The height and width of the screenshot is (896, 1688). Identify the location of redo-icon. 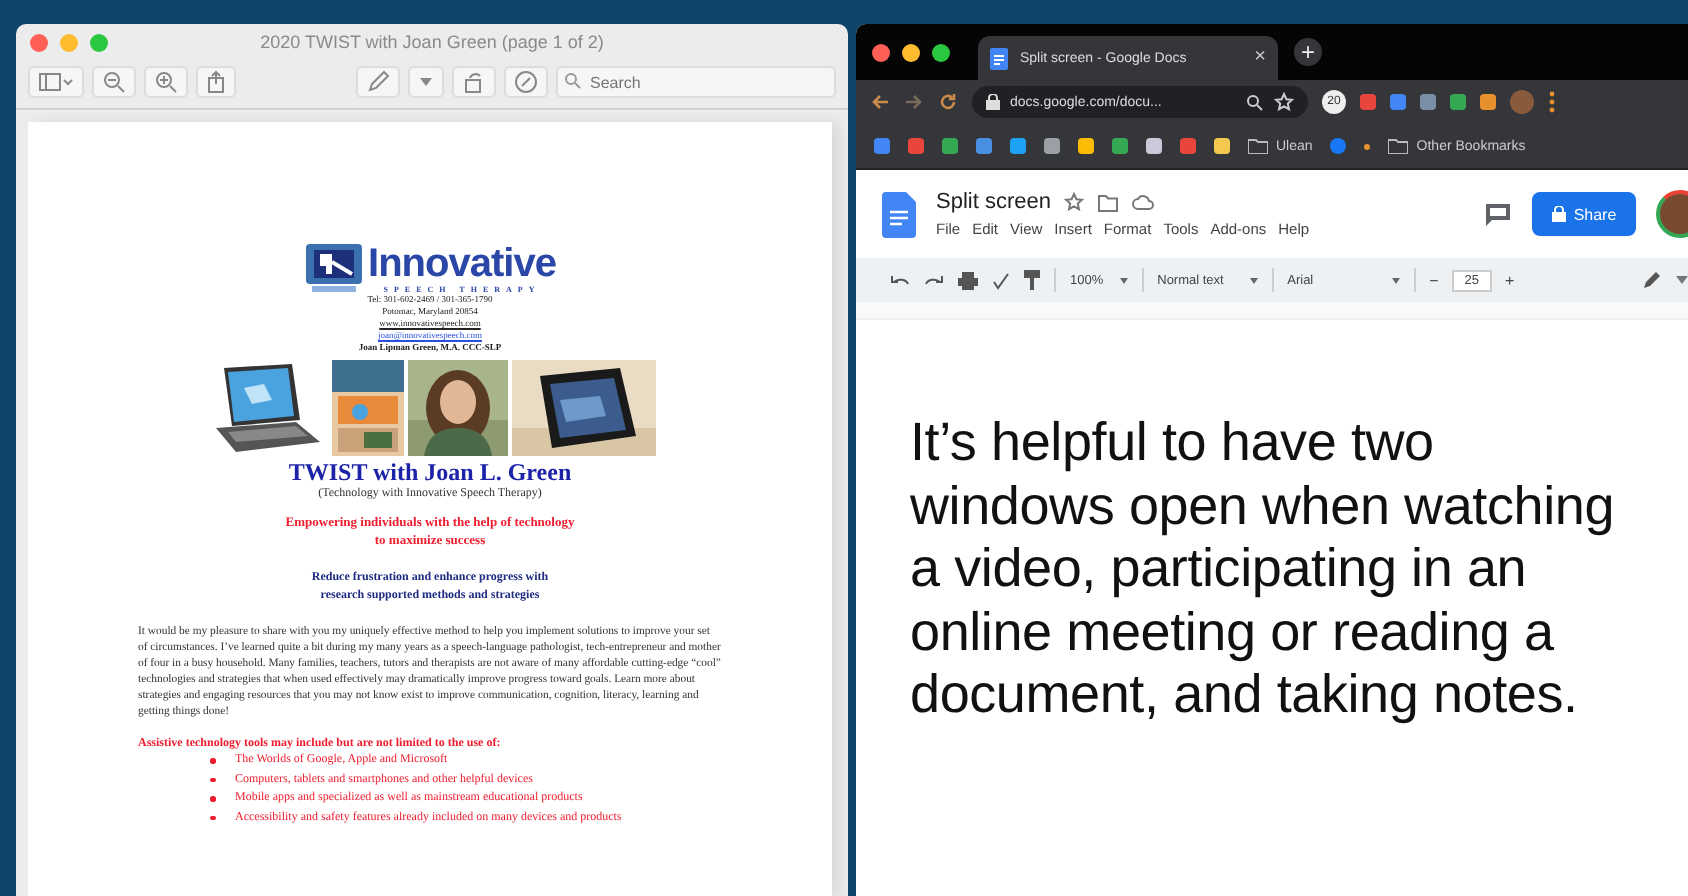
(934, 280).